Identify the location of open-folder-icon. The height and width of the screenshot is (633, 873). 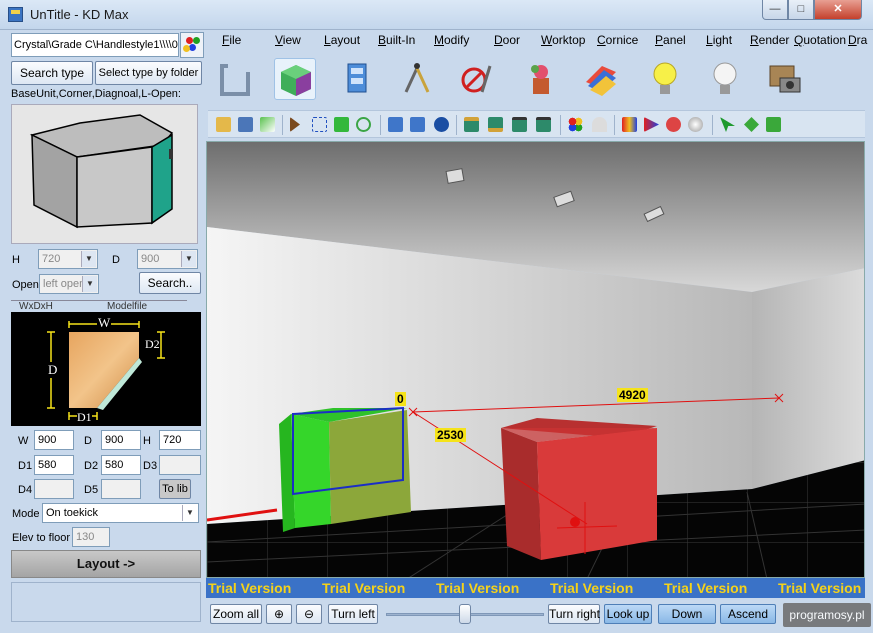
(223, 124).